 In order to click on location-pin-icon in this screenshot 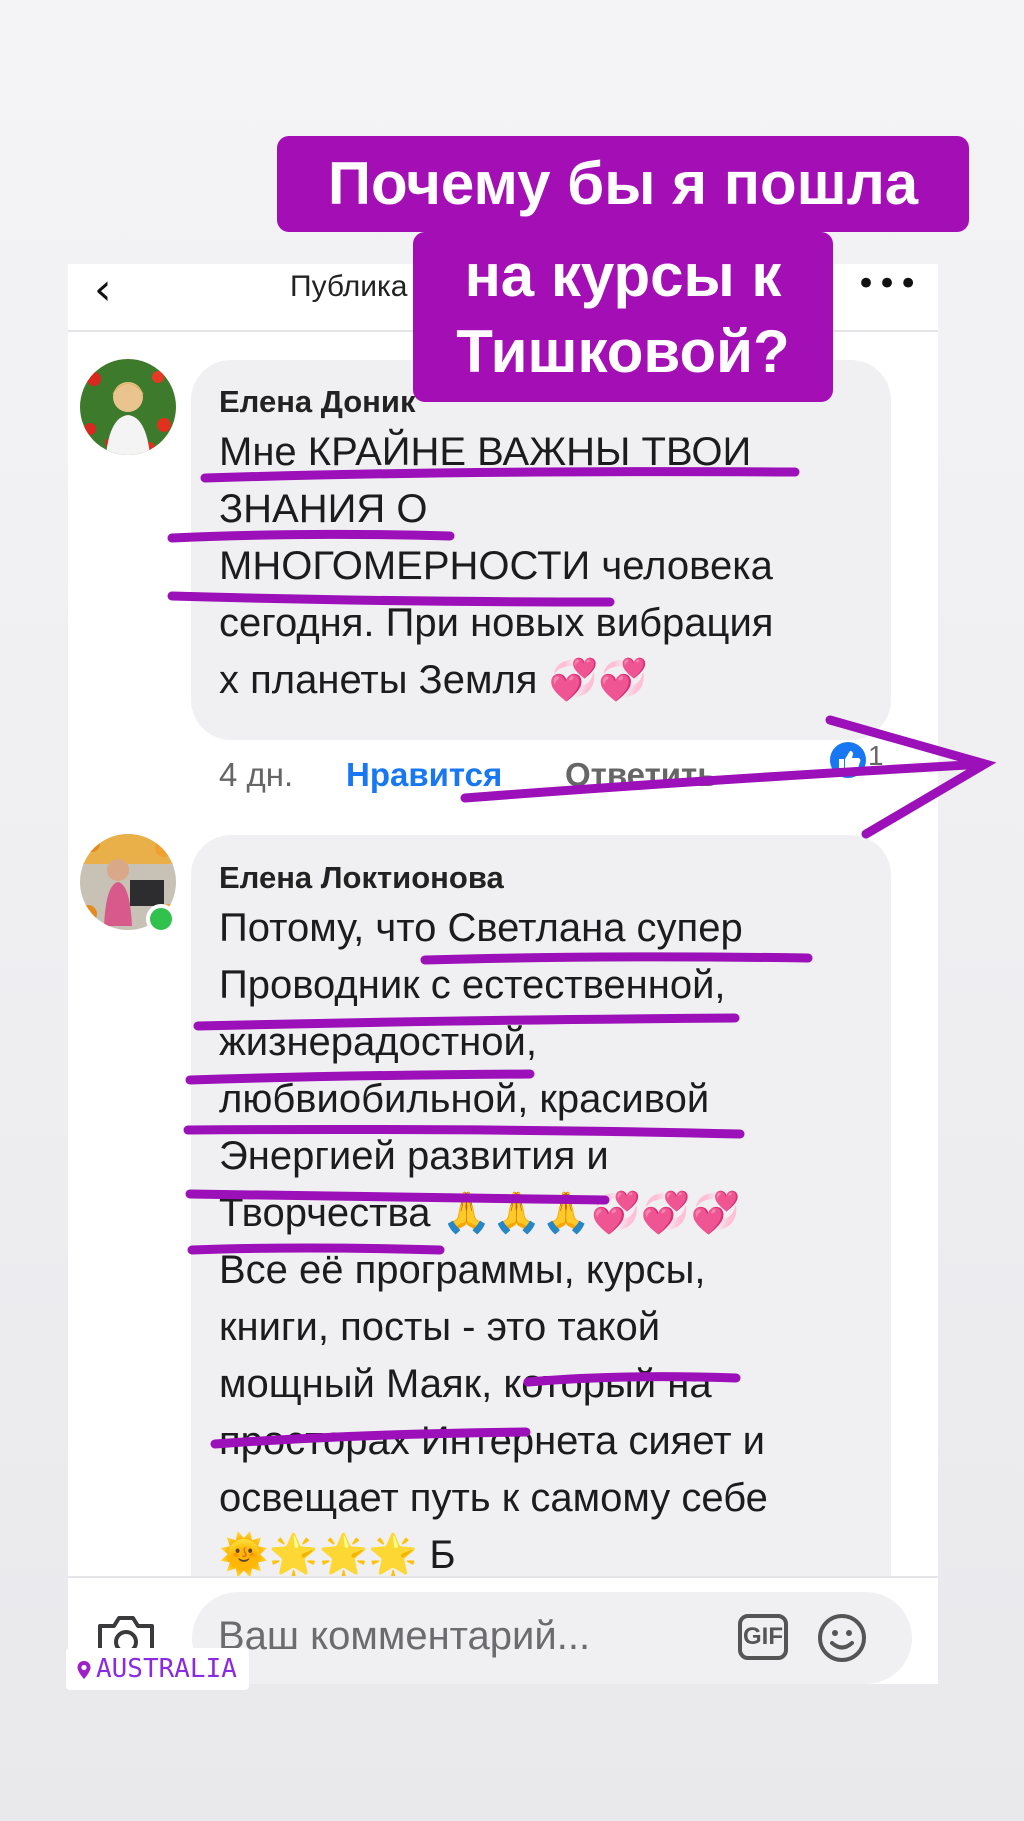, I will do `click(84, 1670)`.